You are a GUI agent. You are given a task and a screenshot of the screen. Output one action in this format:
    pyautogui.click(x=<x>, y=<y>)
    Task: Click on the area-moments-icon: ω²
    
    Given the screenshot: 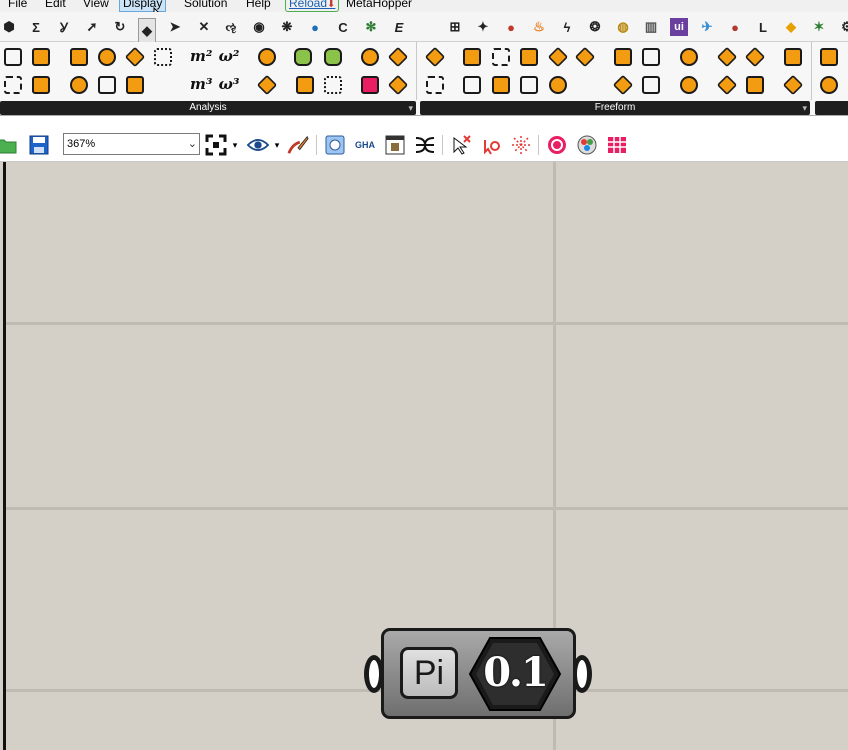 What is the action you would take?
    pyautogui.click(x=229, y=57)
    